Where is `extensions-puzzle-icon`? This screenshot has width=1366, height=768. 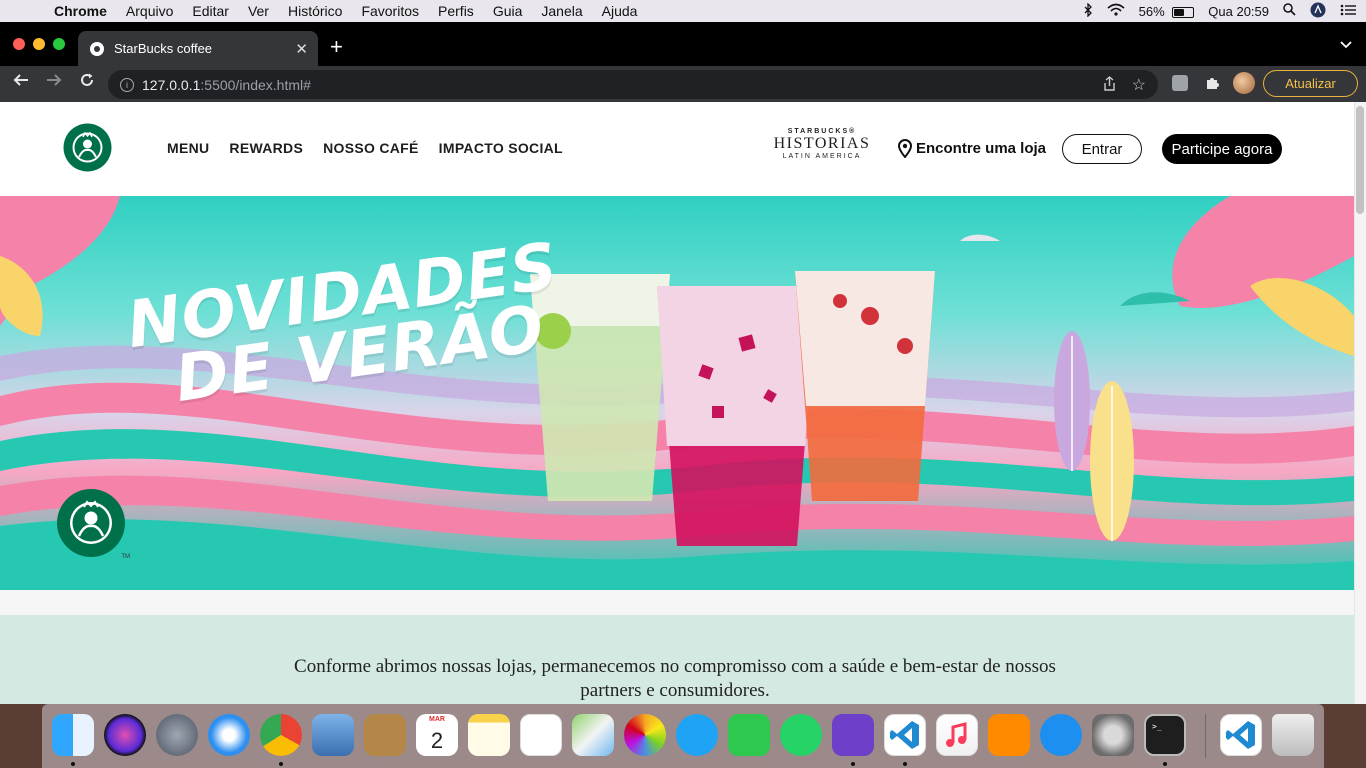
extensions-puzzle-icon is located at coordinates (1212, 83).